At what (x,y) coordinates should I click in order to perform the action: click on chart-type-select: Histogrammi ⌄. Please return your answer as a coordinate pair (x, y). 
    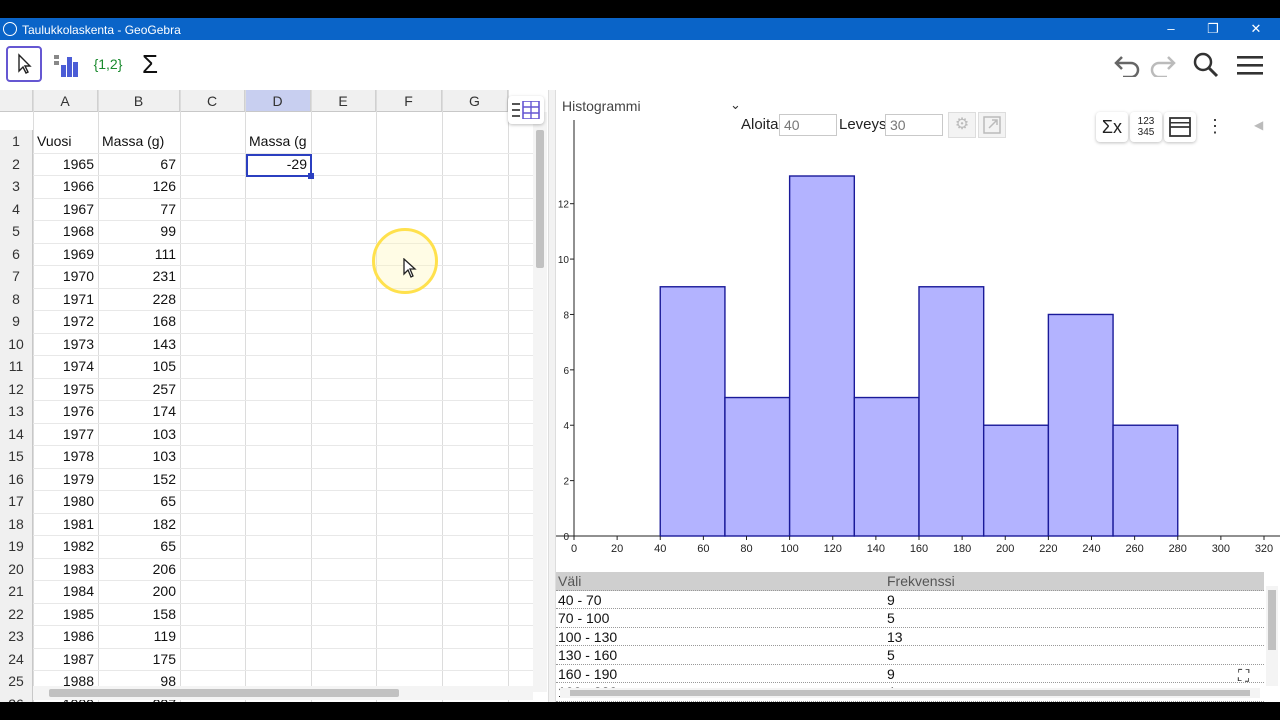
    Looking at the image, I should click on (652, 108).